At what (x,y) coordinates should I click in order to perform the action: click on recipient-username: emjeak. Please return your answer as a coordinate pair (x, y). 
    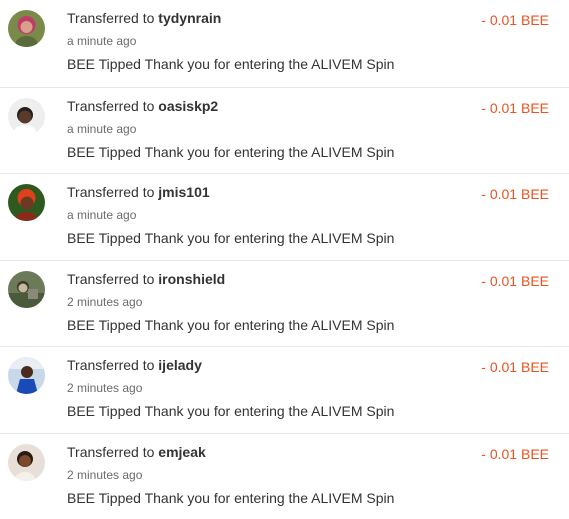
    Looking at the image, I should click on (181, 452).